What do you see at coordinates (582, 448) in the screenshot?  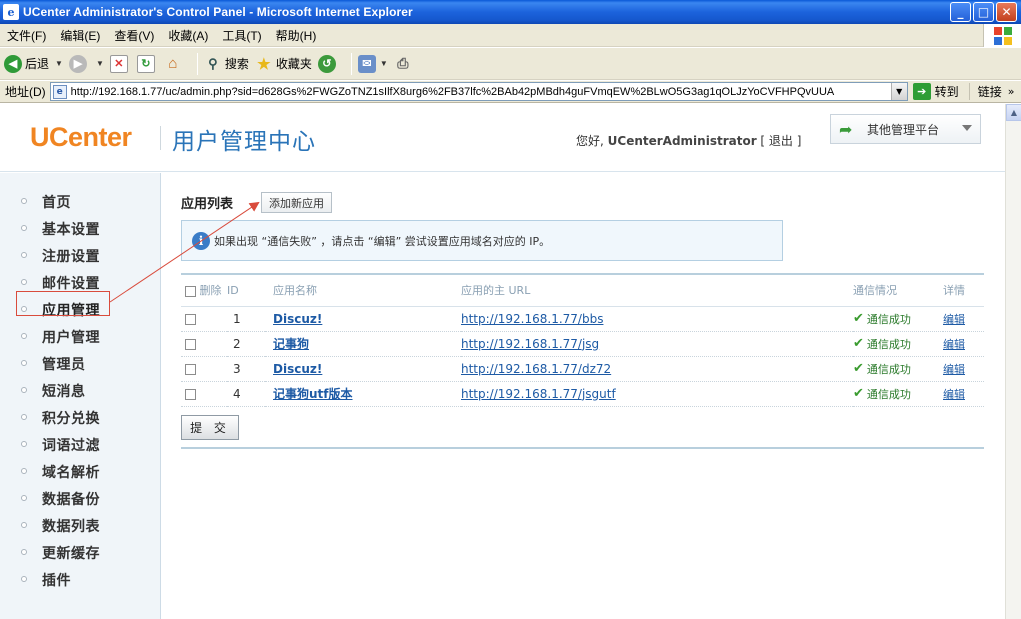 I see `content-bottom-divider` at bounding box center [582, 448].